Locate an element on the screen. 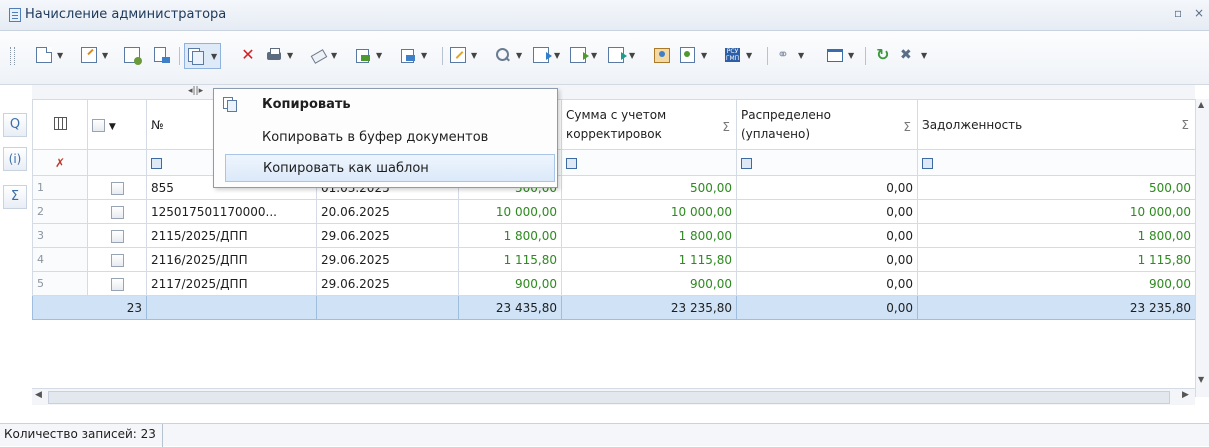 The width and height of the screenshot is (1209, 447). menu-item-copy: Копировать is located at coordinates (385, 105).